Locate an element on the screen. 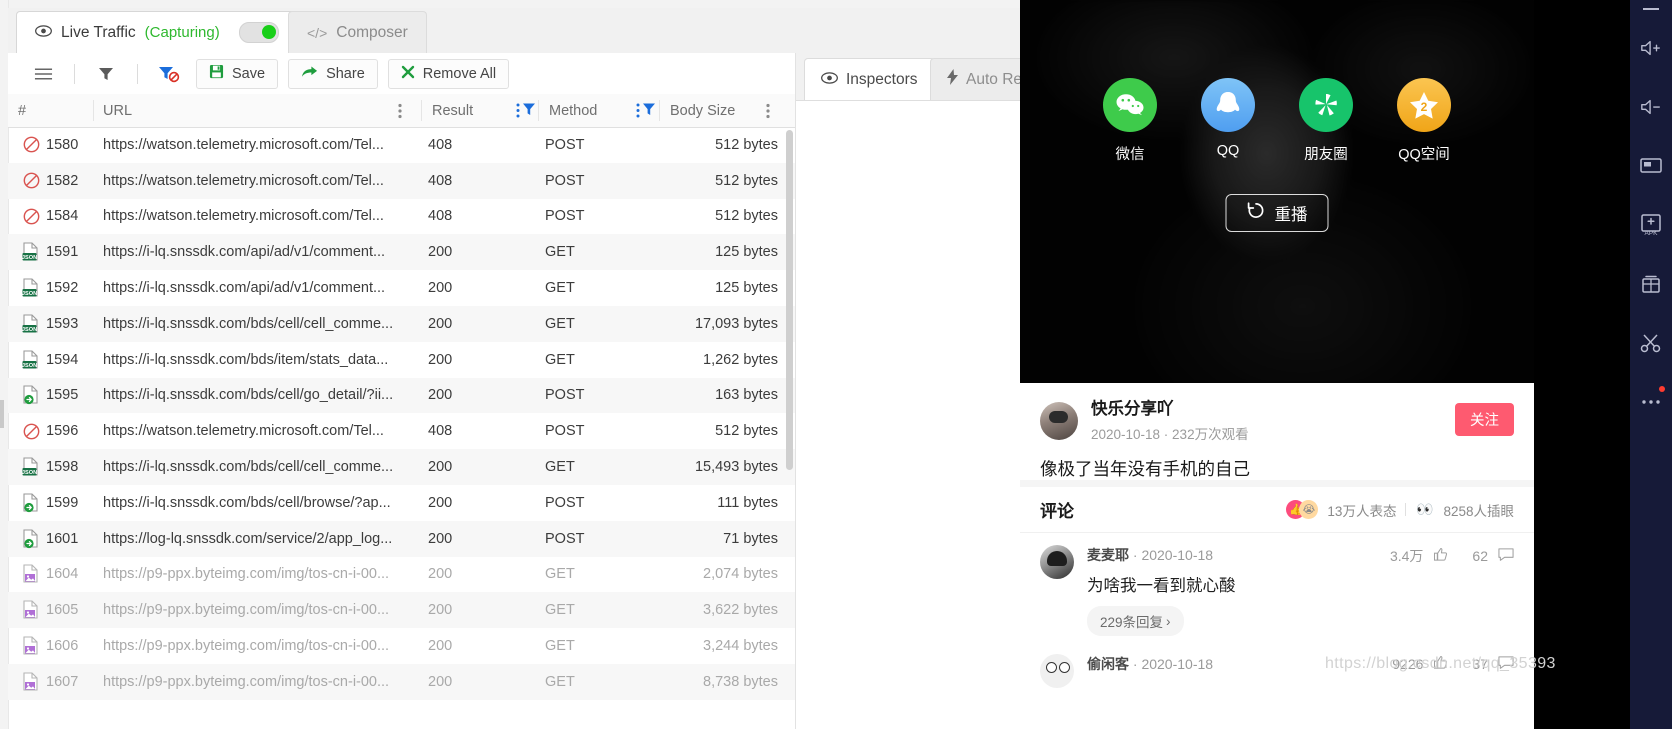 Image resolution: width=1672 pixels, height=729 pixels. author-avatar is located at coordinates (1059, 420).